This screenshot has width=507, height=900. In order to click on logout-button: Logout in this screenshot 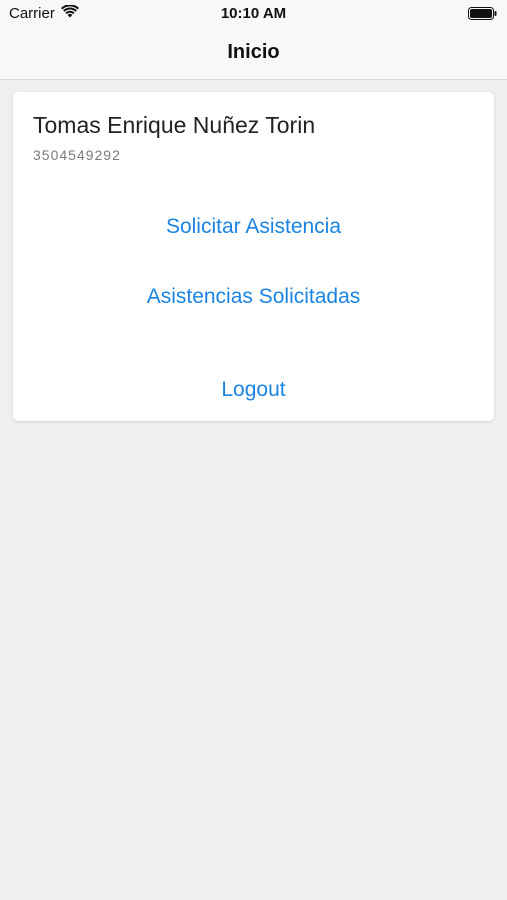, I will do `click(253, 390)`.